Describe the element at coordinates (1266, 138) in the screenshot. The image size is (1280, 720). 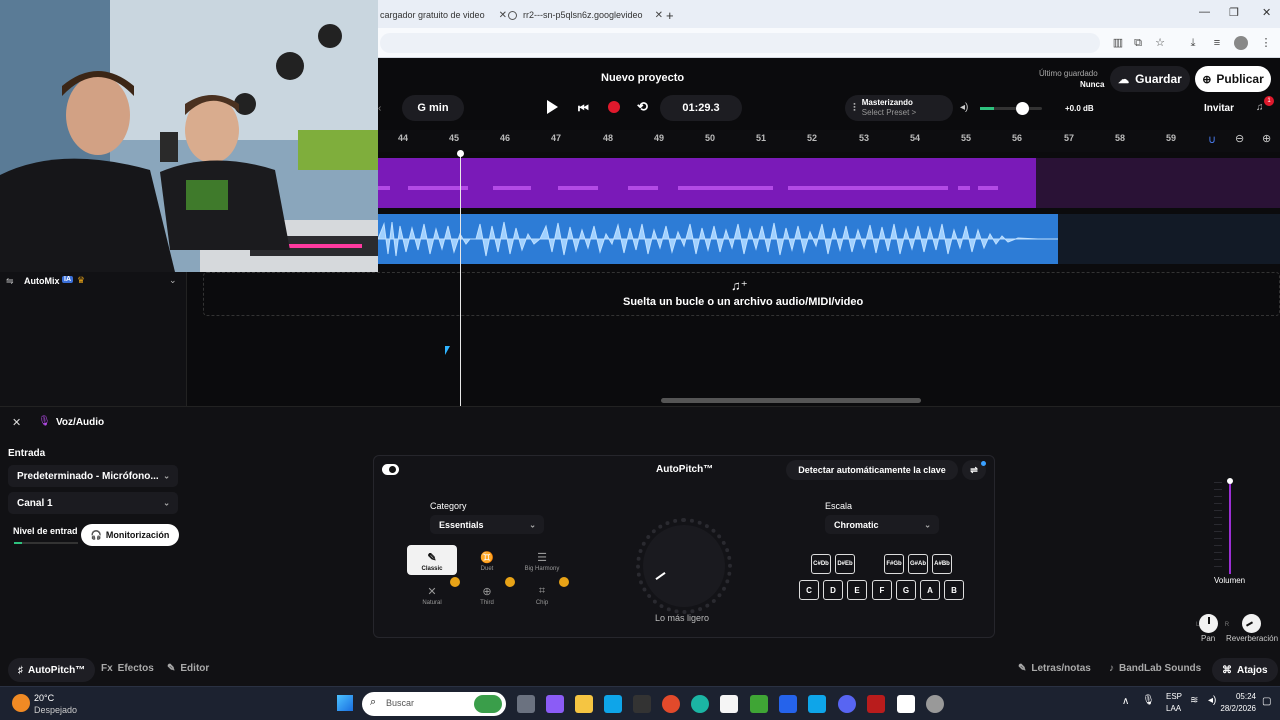
I see `zoom-in-icon: ⊕` at that location.